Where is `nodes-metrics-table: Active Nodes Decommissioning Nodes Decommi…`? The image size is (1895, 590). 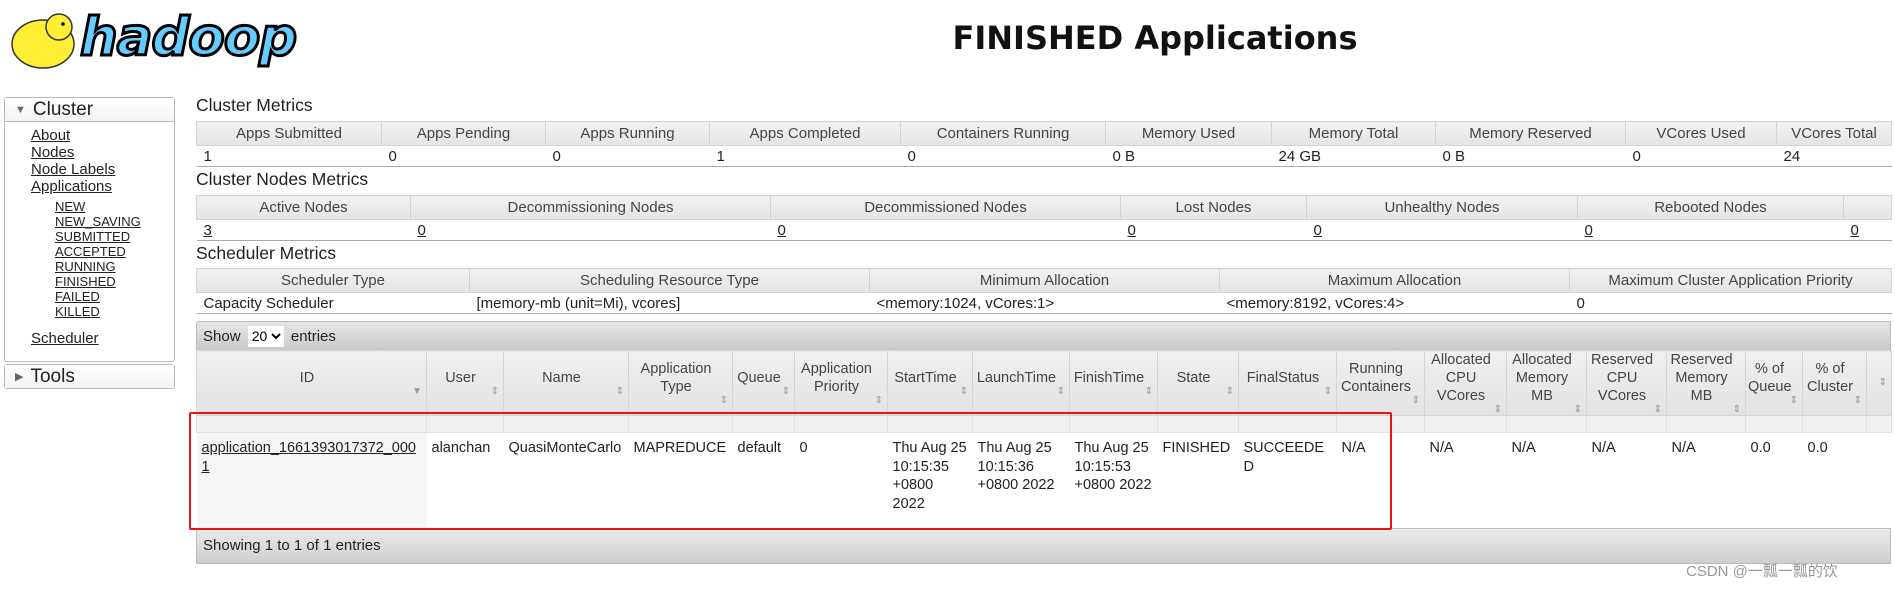 nodes-metrics-table: Active Nodes Decommissioning Nodes Decommi… is located at coordinates (1044, 218).